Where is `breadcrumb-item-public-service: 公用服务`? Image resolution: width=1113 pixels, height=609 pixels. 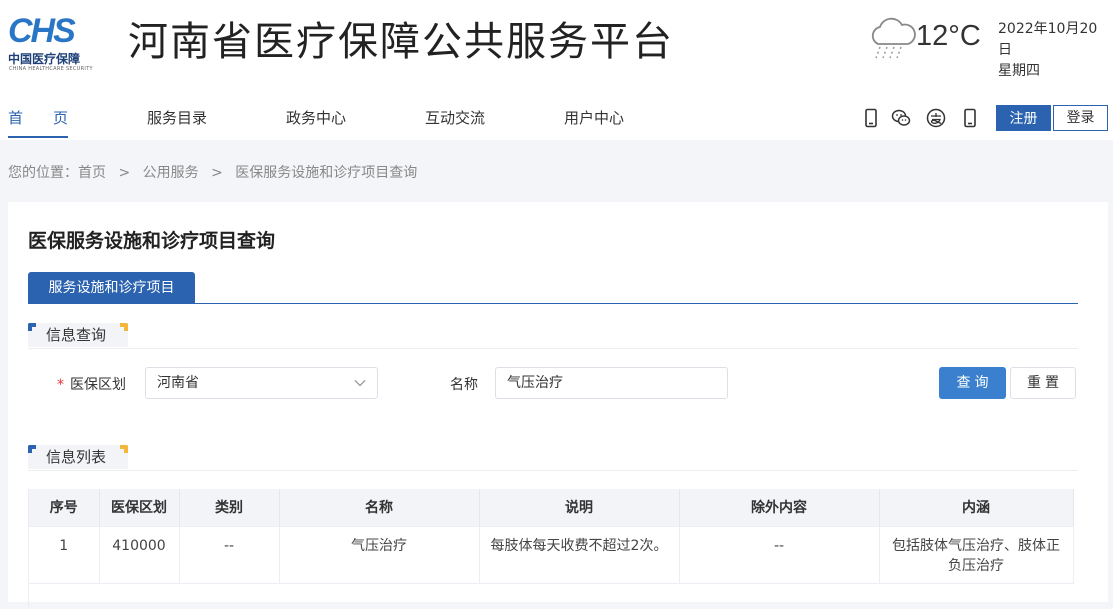 breadcrumb-item-public-service: 公用服务 is located at coordinates (171, 173).